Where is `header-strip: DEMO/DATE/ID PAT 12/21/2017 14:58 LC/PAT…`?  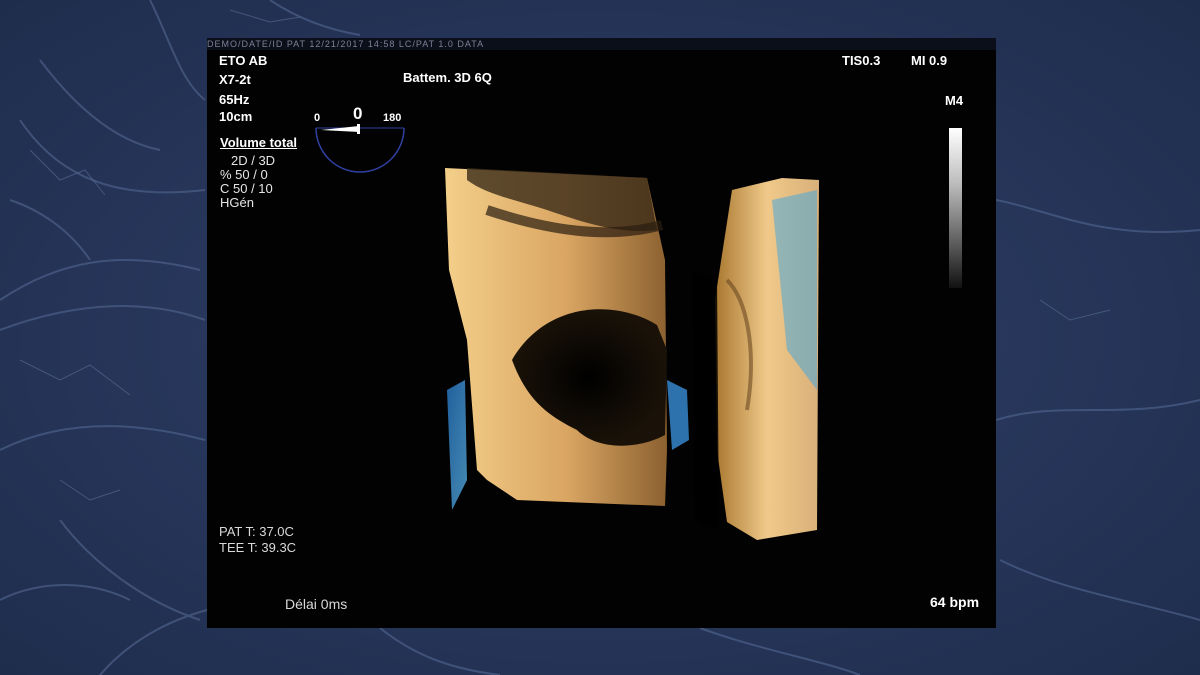
header-strip: DEMO/DATE/ID PAT 12/21/2017 14:58 LC/PAT… is located at coordinates (601, 44).